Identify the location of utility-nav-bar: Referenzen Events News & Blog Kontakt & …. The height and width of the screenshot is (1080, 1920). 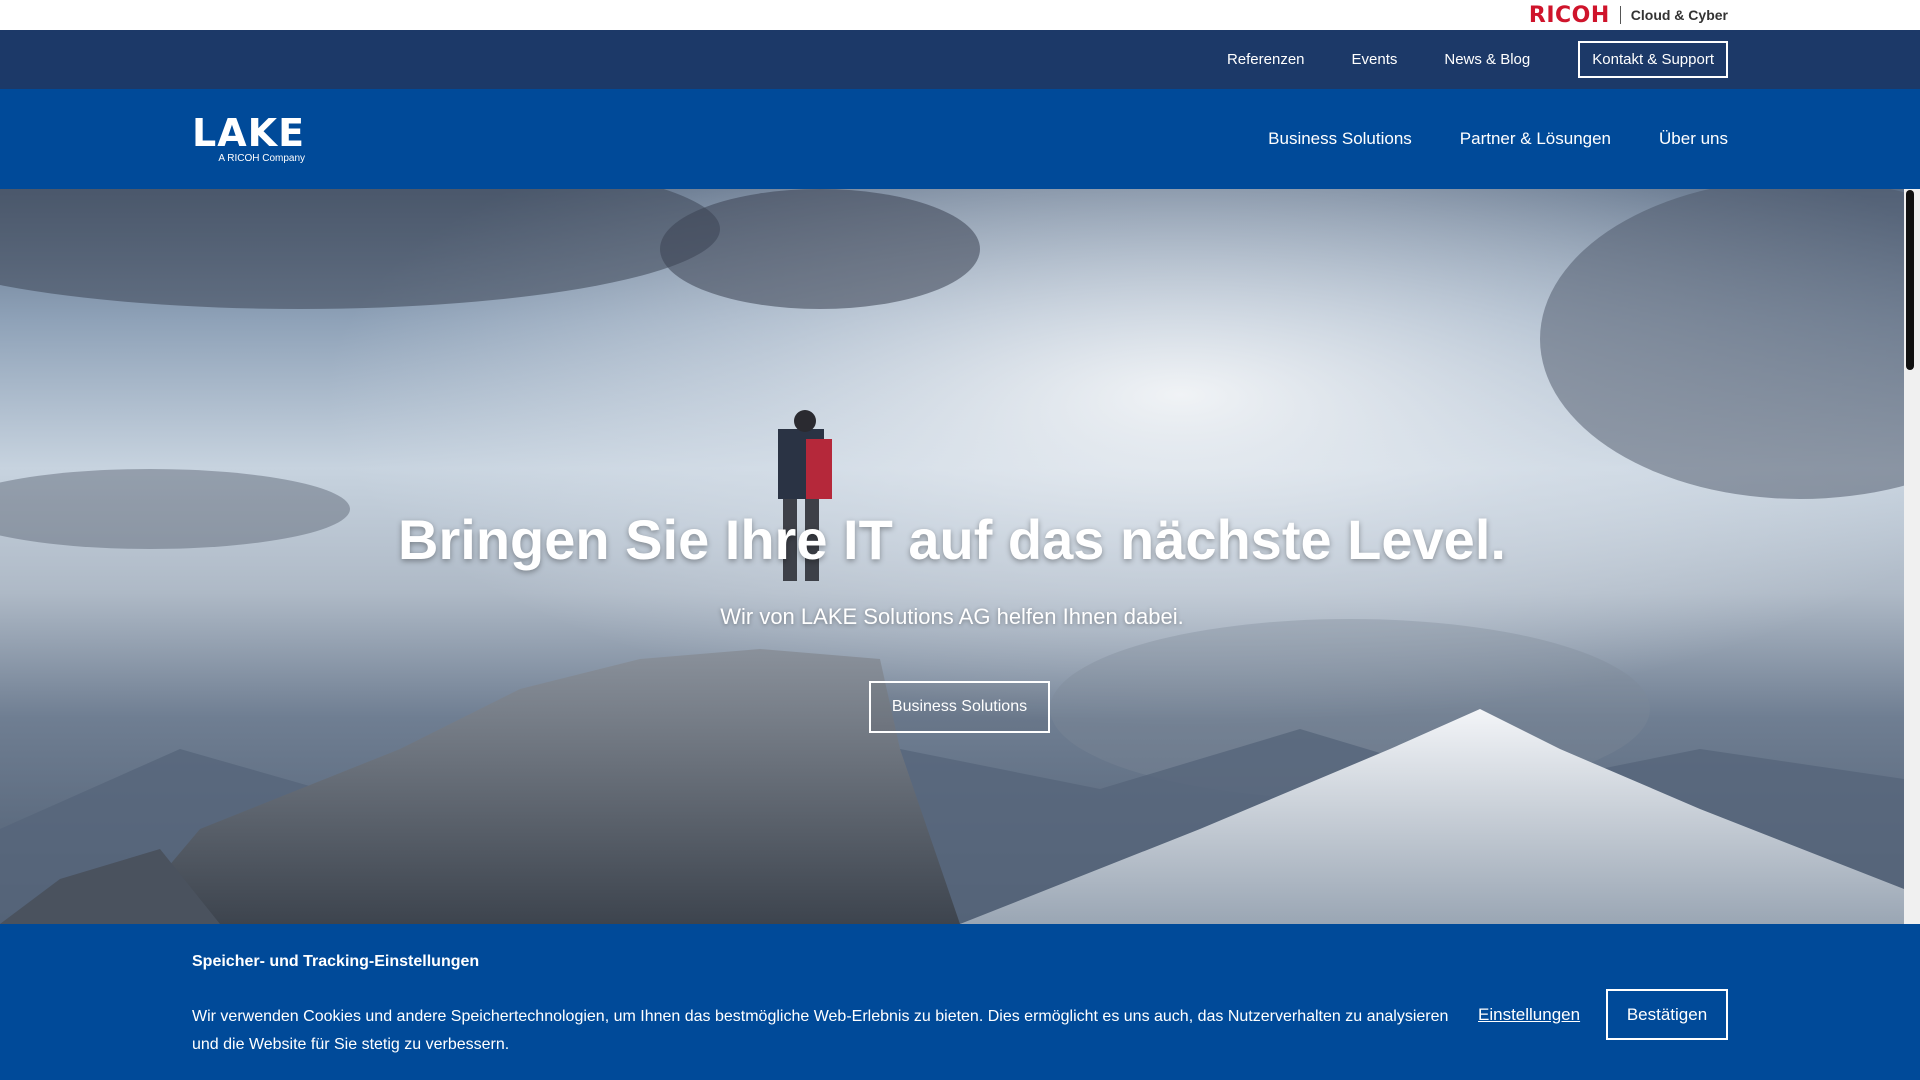
(960, 59).